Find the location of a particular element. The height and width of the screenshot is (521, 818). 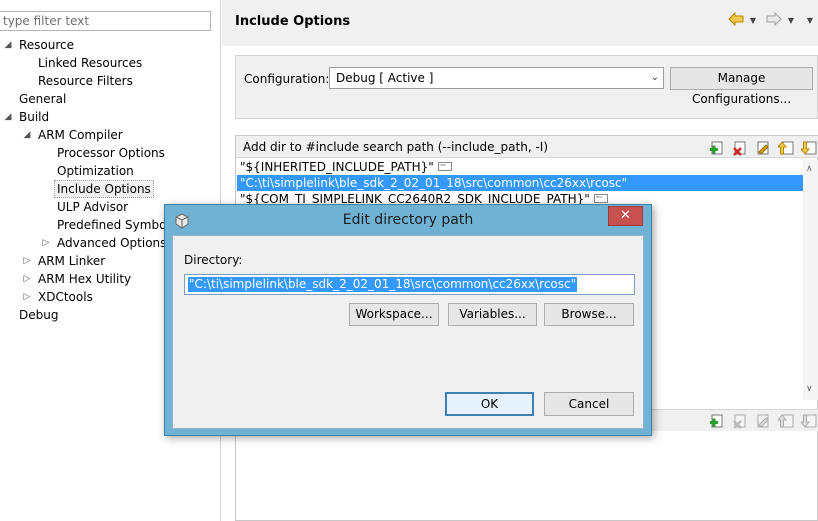

tree-item-xdctools: XDCtools is located at coordinates (65, 297).